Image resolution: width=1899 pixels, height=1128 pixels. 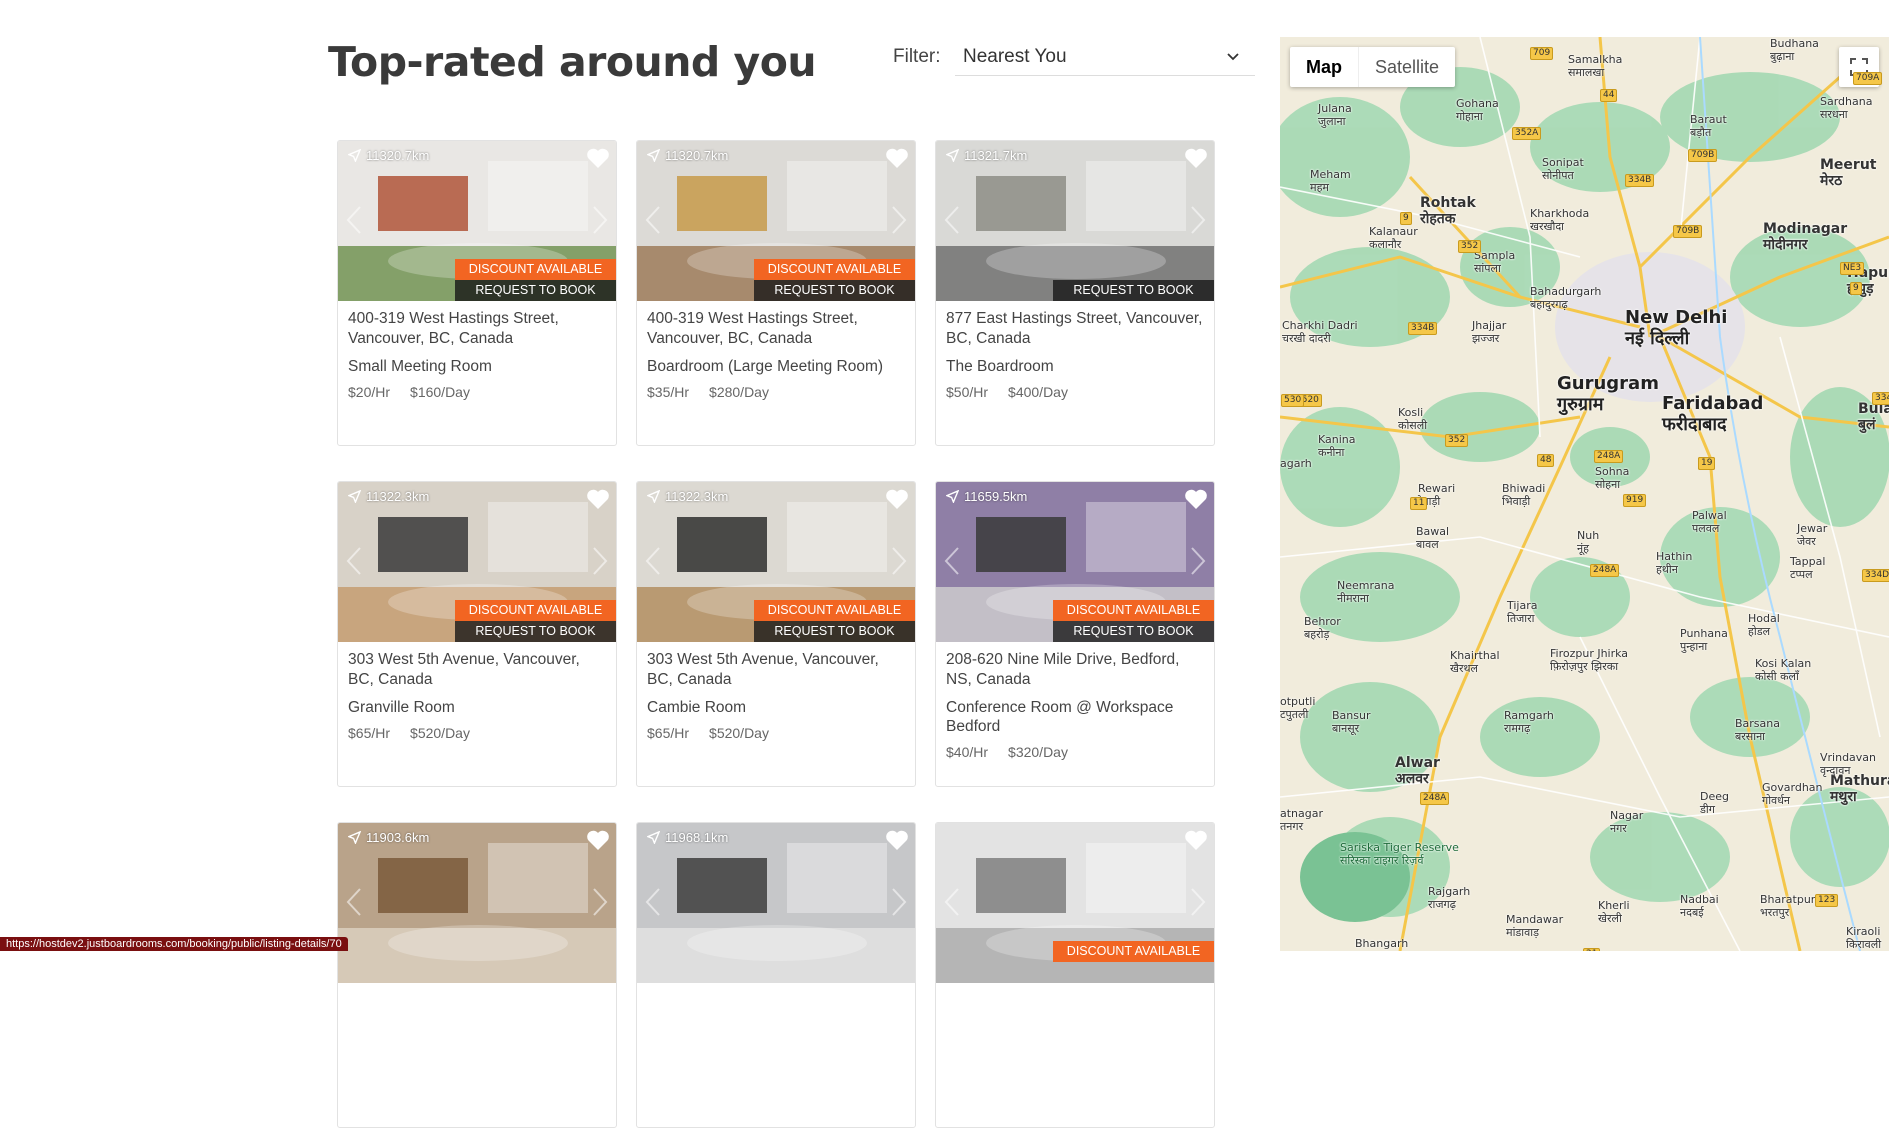 What do you see at coordinates (535, 290) in the screenshot?
I see `request-to-book-badge: REQUEST TO BOOK` at bounding box center [535, 290].